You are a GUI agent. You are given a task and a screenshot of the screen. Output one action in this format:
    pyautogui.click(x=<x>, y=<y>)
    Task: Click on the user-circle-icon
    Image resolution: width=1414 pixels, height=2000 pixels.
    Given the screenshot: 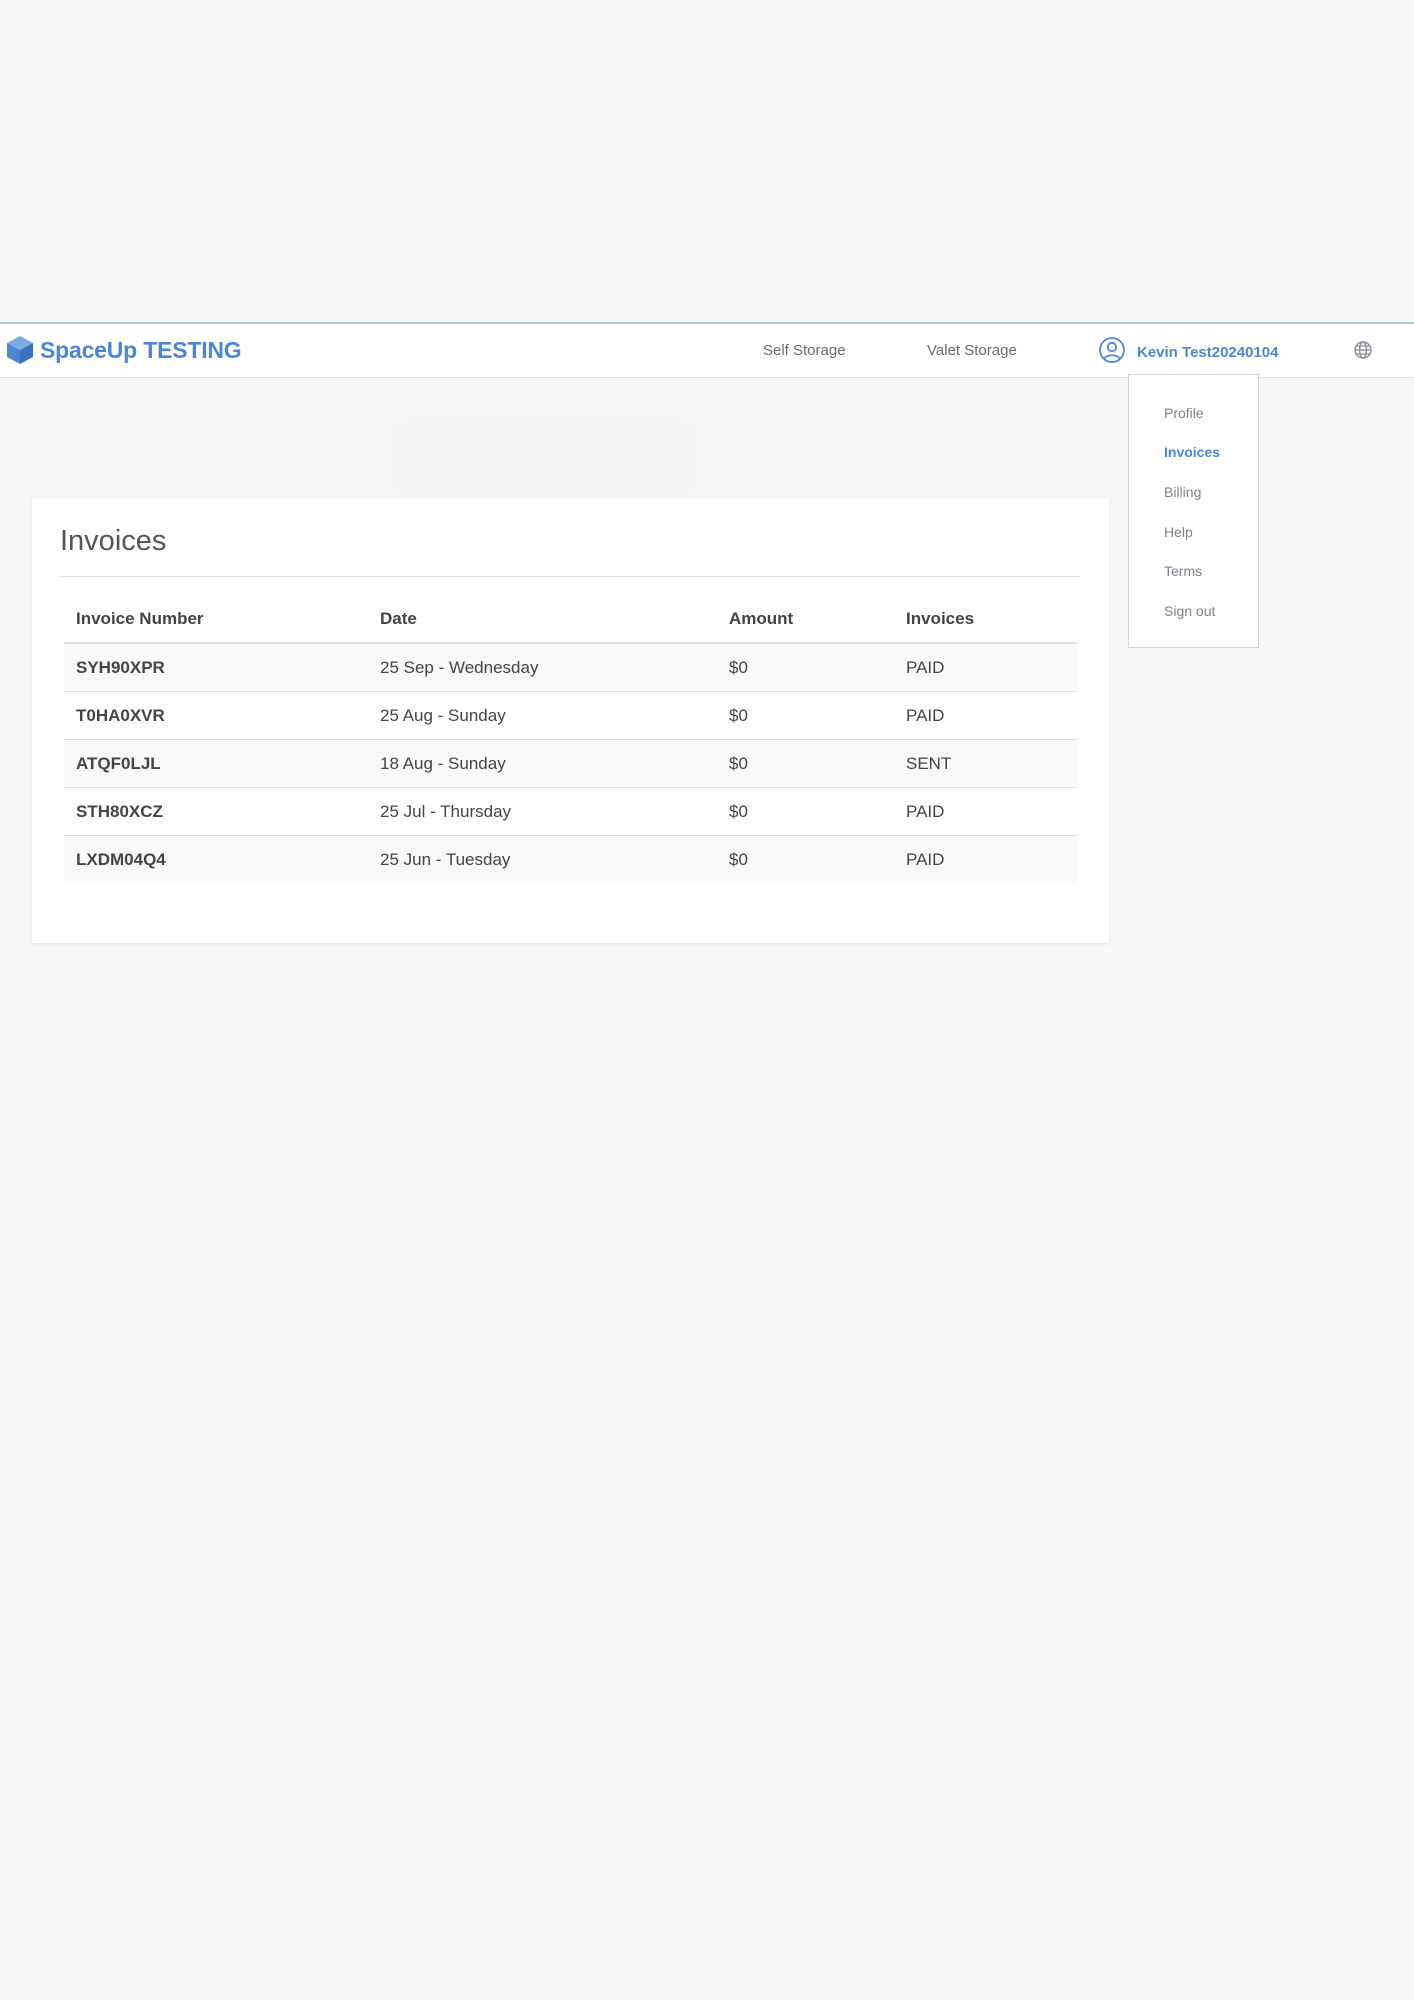 What is the action you would take?
    pyautogui.click(x=1112, y=350)
    